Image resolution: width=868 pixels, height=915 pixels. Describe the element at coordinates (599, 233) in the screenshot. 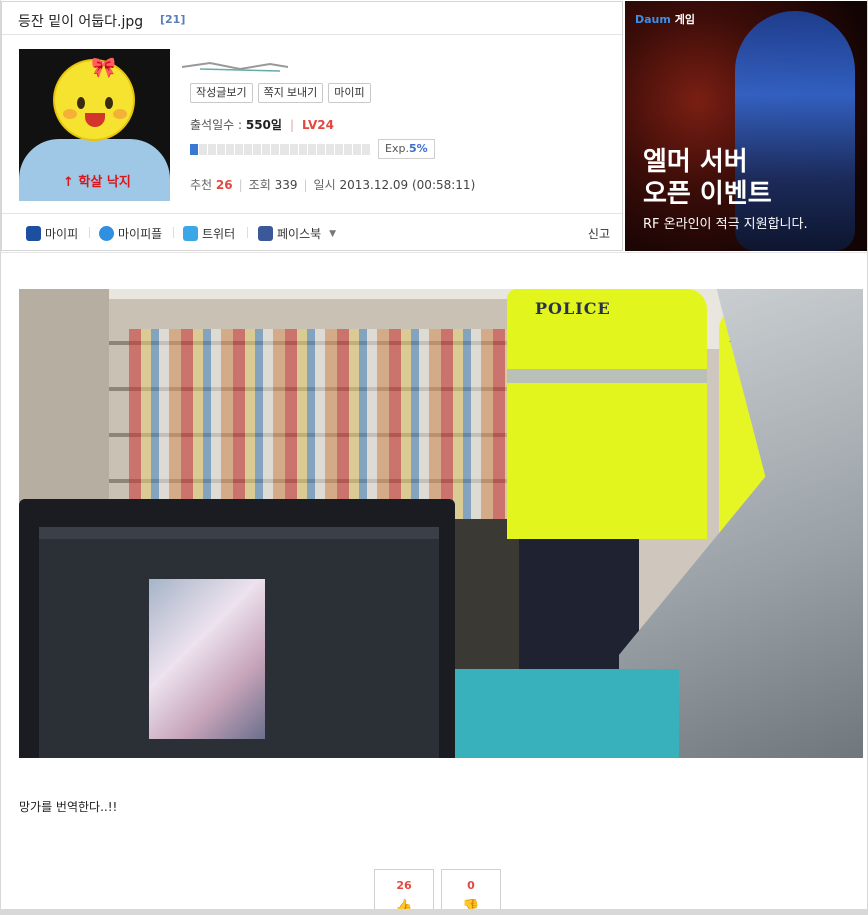

I see `report-link: 신고` at that location.